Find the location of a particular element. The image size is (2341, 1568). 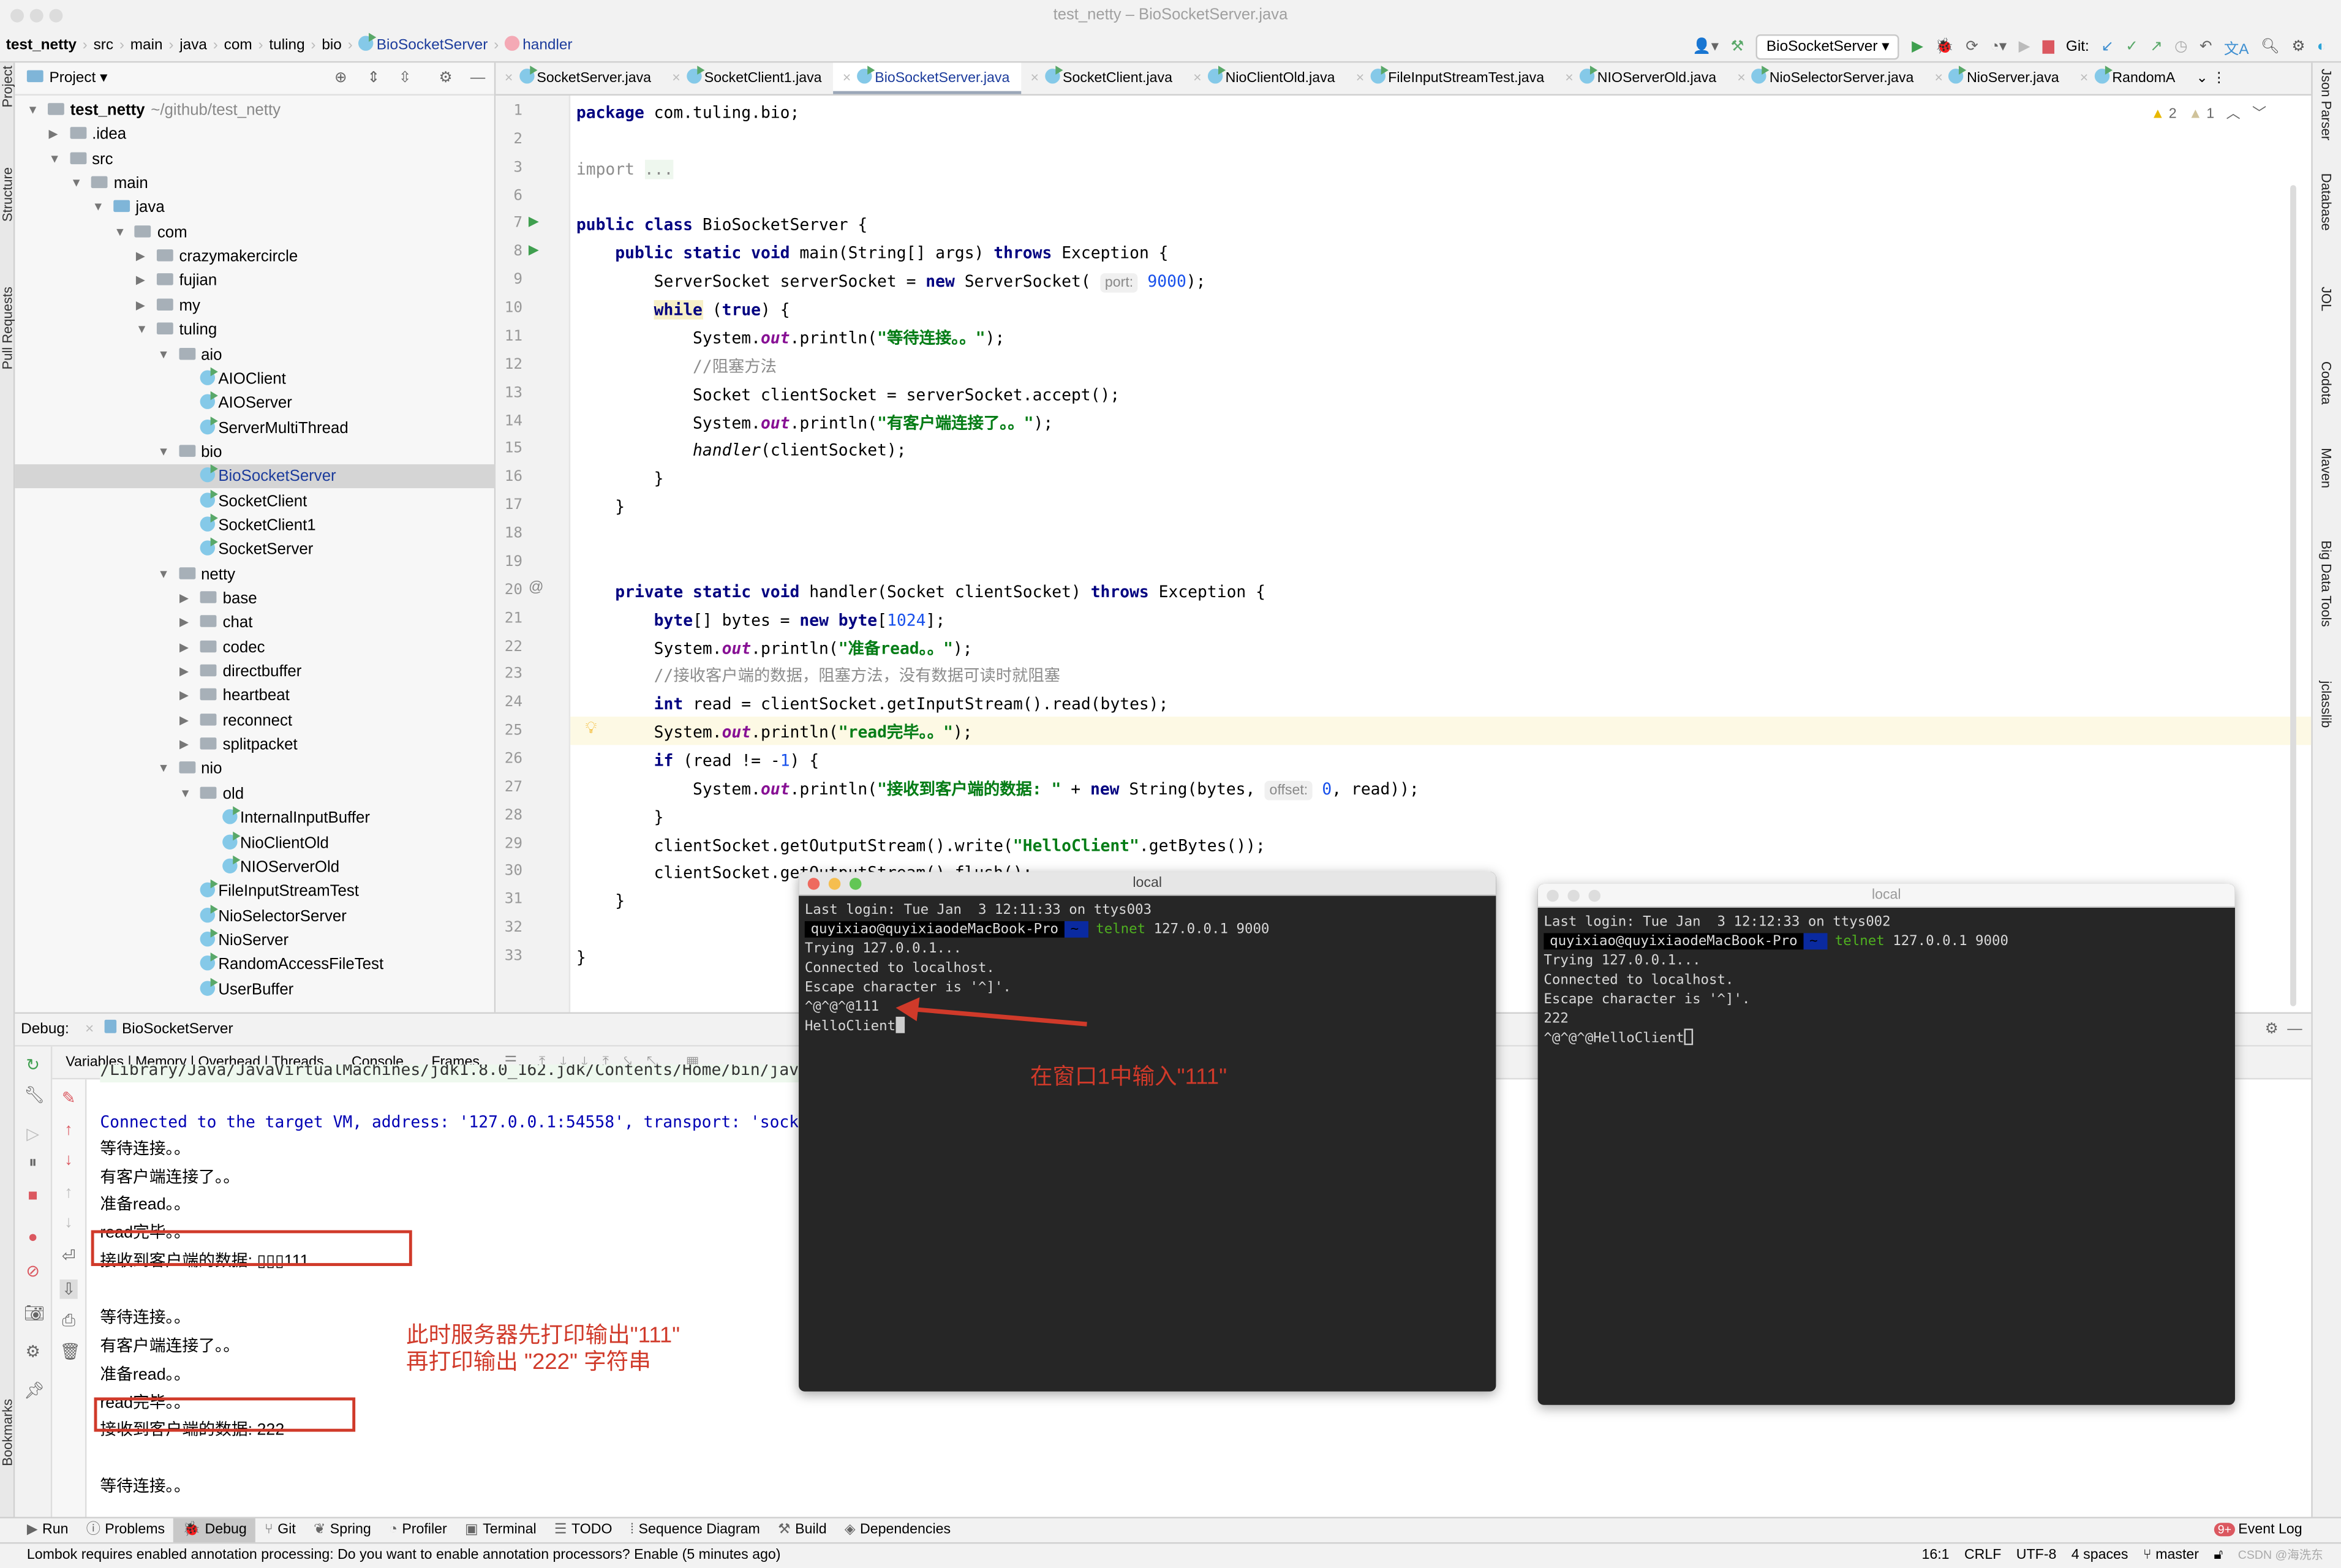

git-push-icon: ↗ is located at coordinates (2156, 47).